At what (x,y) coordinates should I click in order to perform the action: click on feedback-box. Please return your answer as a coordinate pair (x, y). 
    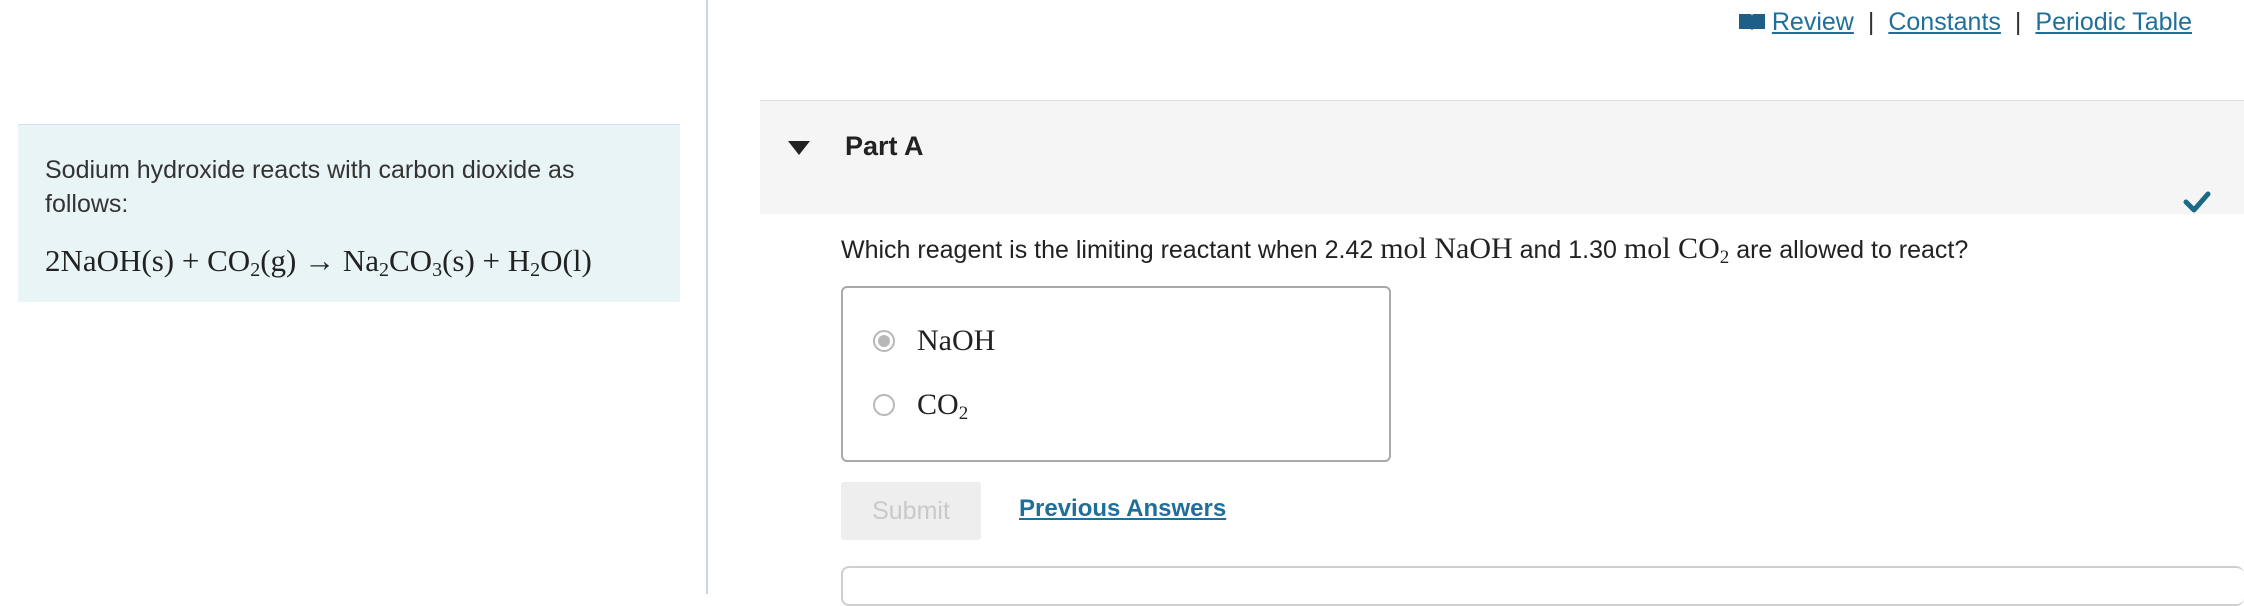
    Looking at the image, I should click on (1542, 586).